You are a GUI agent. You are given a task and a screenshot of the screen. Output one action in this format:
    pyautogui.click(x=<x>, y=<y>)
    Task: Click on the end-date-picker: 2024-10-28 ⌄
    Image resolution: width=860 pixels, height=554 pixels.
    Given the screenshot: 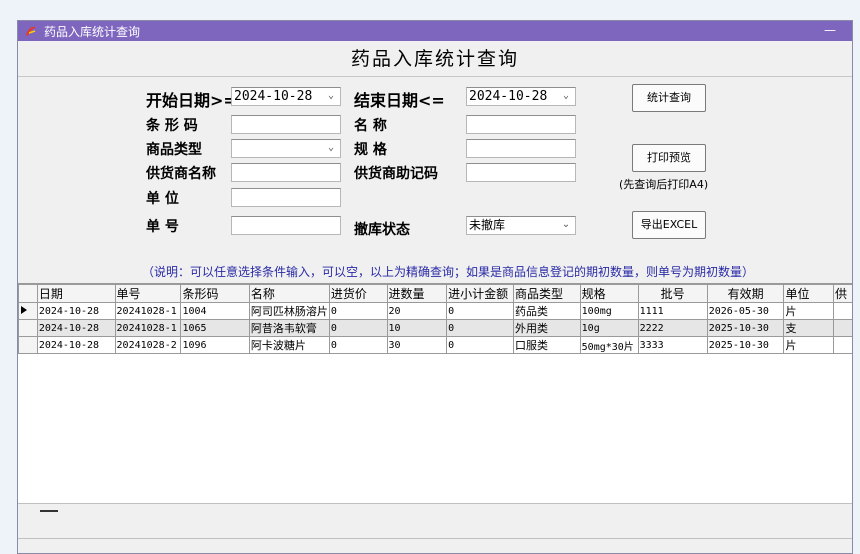 What is the action you would take?
    pyautogui.click(x=521, y=96)
    